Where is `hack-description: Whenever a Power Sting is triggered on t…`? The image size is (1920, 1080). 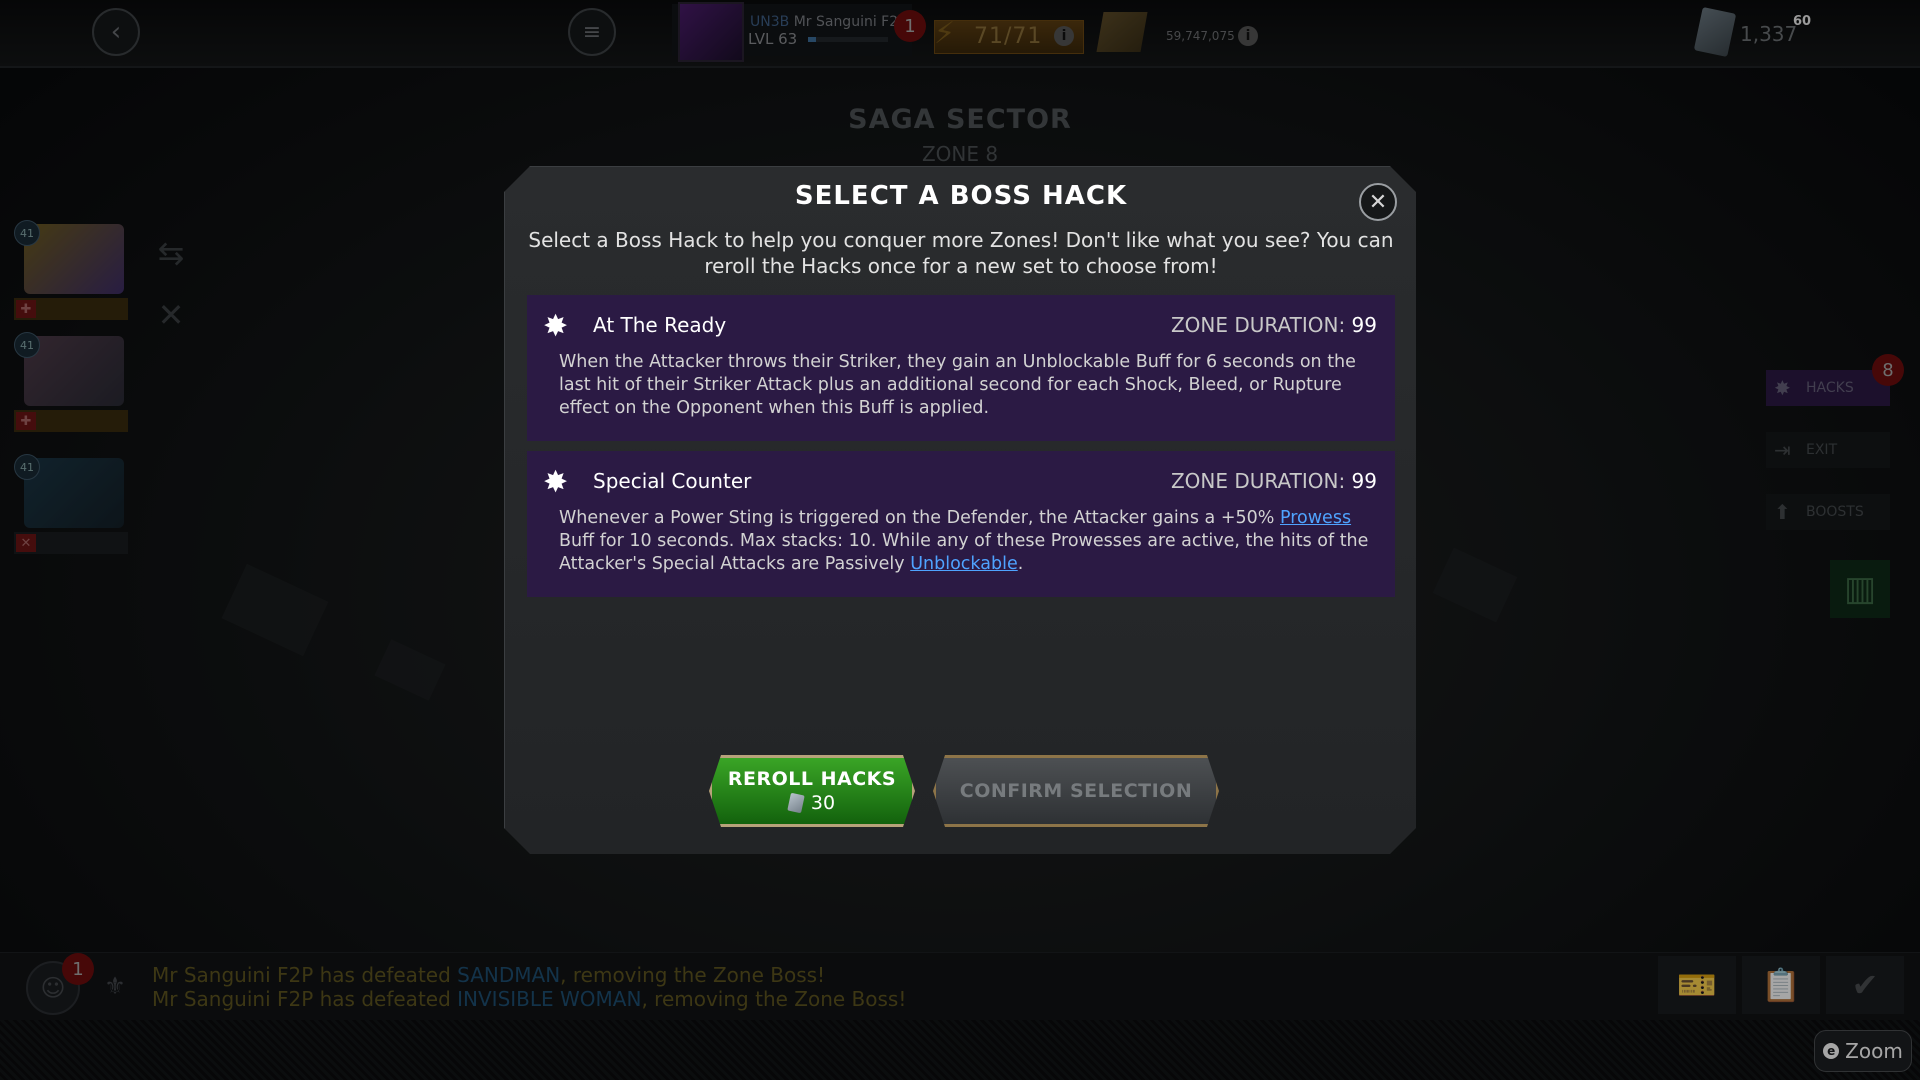 hack-description: Whenever a Power Sting is triggered on t… is located at coordinates (964, 541).